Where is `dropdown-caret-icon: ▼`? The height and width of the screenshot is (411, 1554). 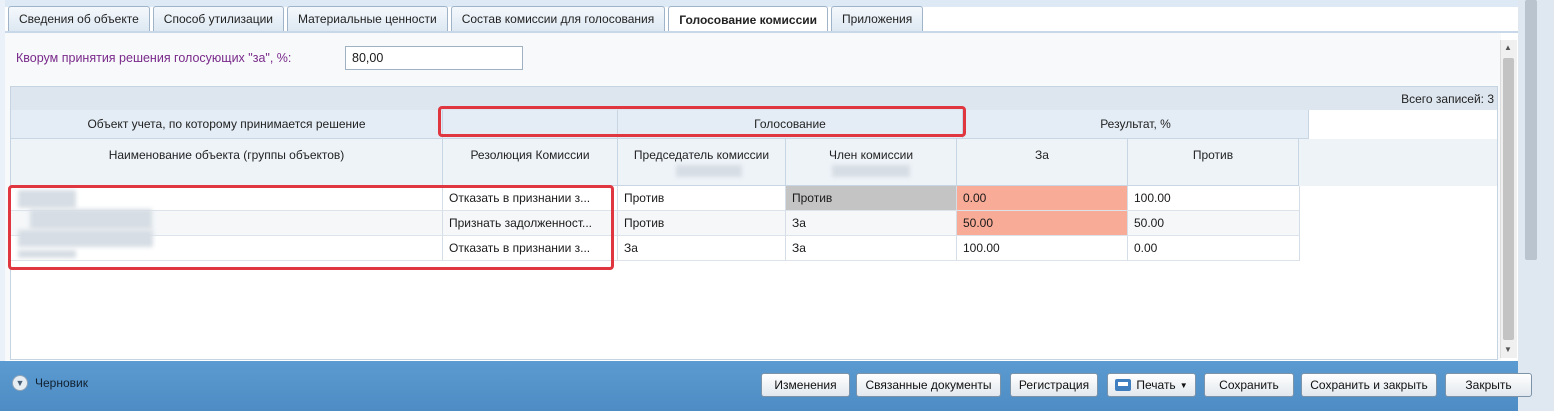
dropdown-caret-icon: ▼ is located at coordinates (1183, 385).